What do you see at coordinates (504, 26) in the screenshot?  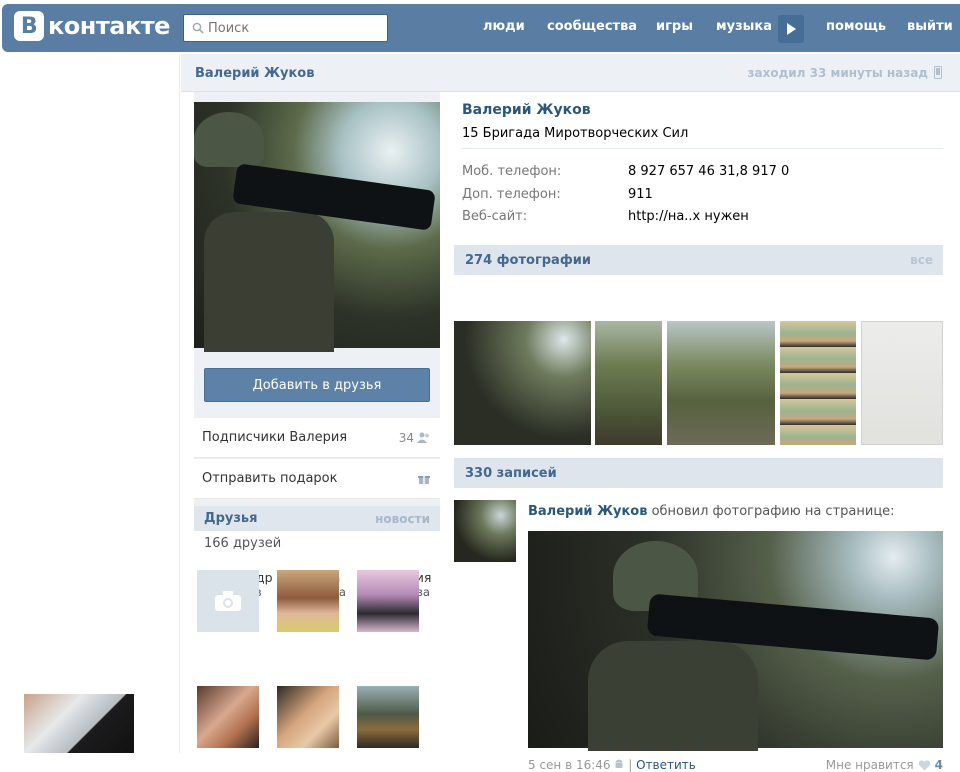 I see `nav-people: люди` at bounding box center [504, 26].